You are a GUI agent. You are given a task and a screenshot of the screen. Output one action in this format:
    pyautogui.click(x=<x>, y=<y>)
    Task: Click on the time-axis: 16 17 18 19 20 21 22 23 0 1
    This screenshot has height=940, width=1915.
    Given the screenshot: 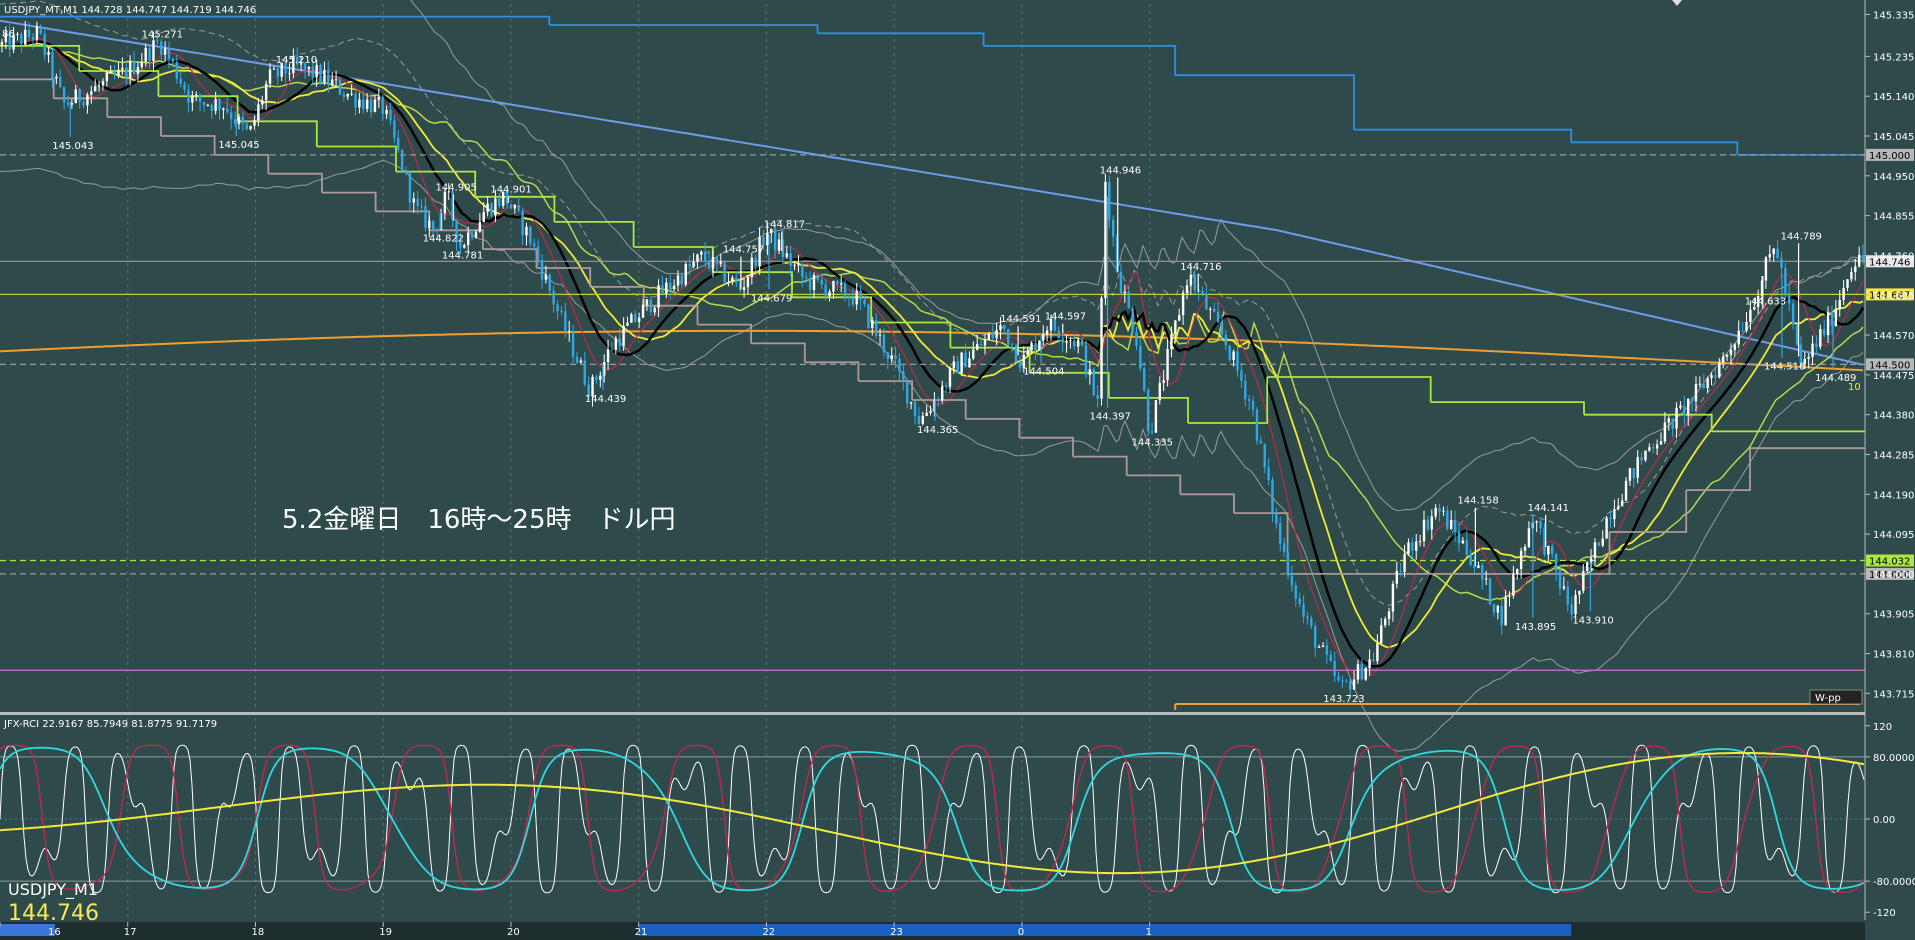 What is the action you would take?
    pyautogui.click(x=932, y=931)
    